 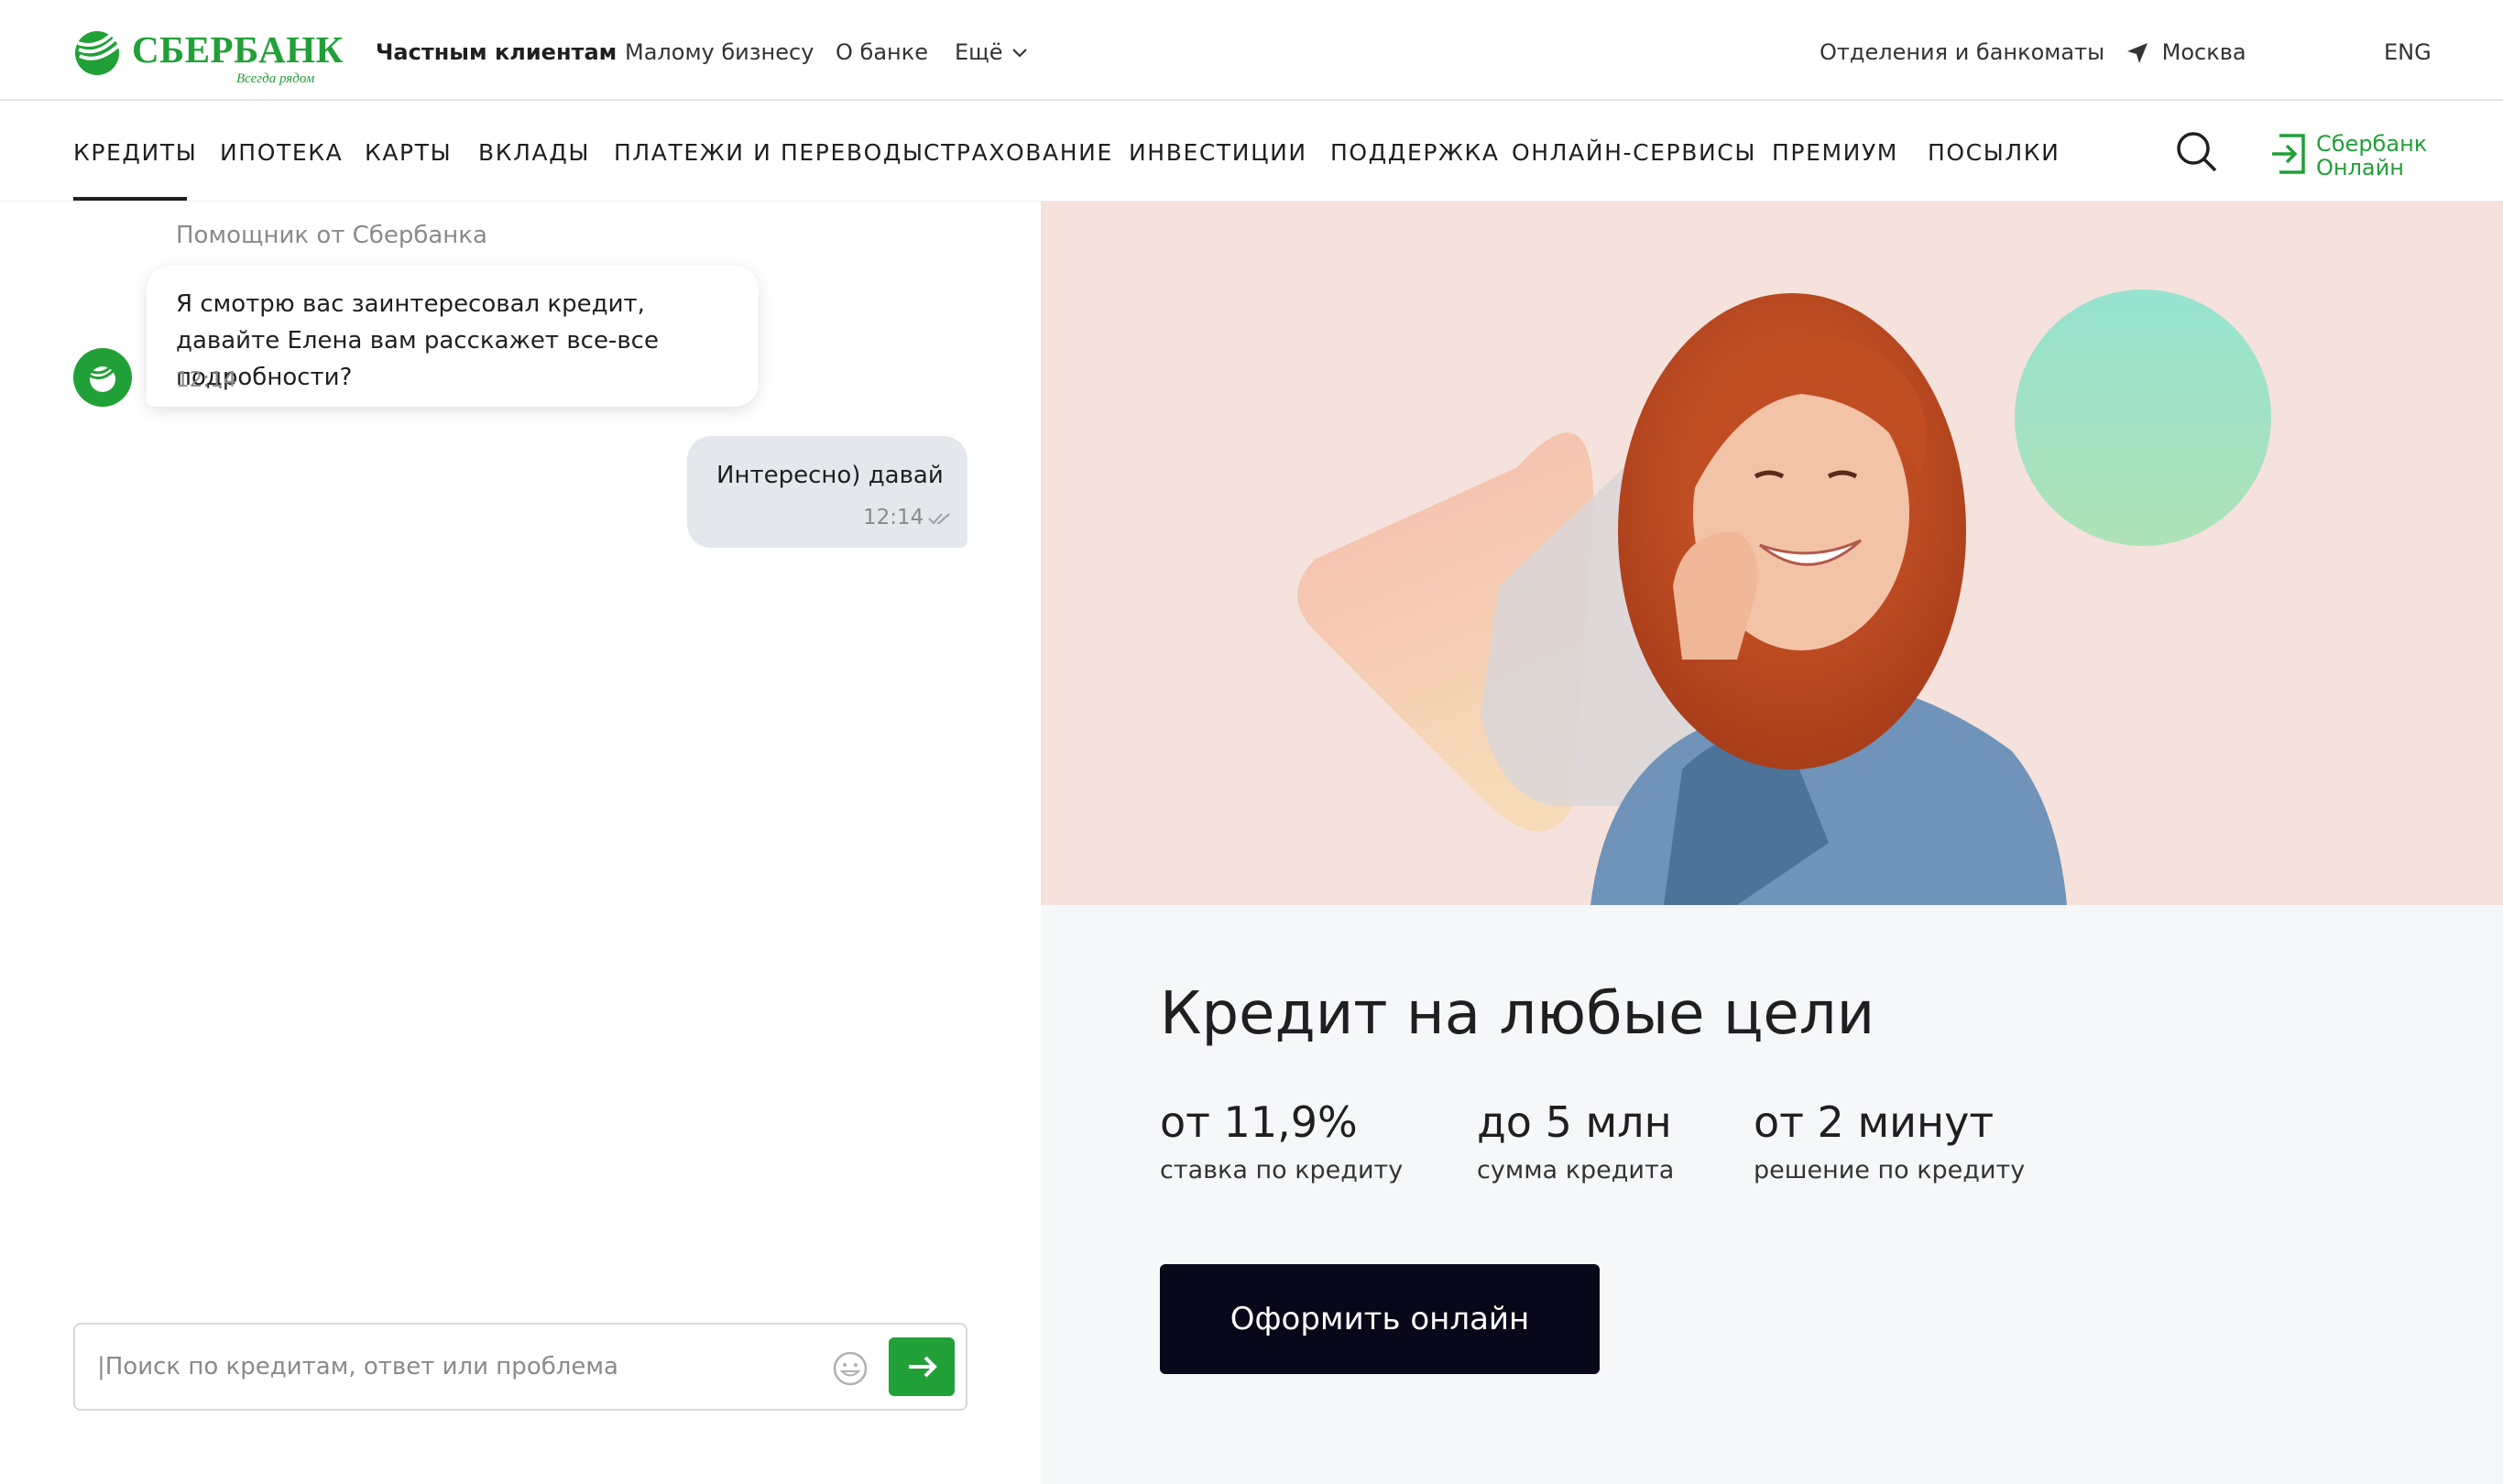 I want to click on user-message: Интересно) давай 12:14, so click(x=827, y=492).